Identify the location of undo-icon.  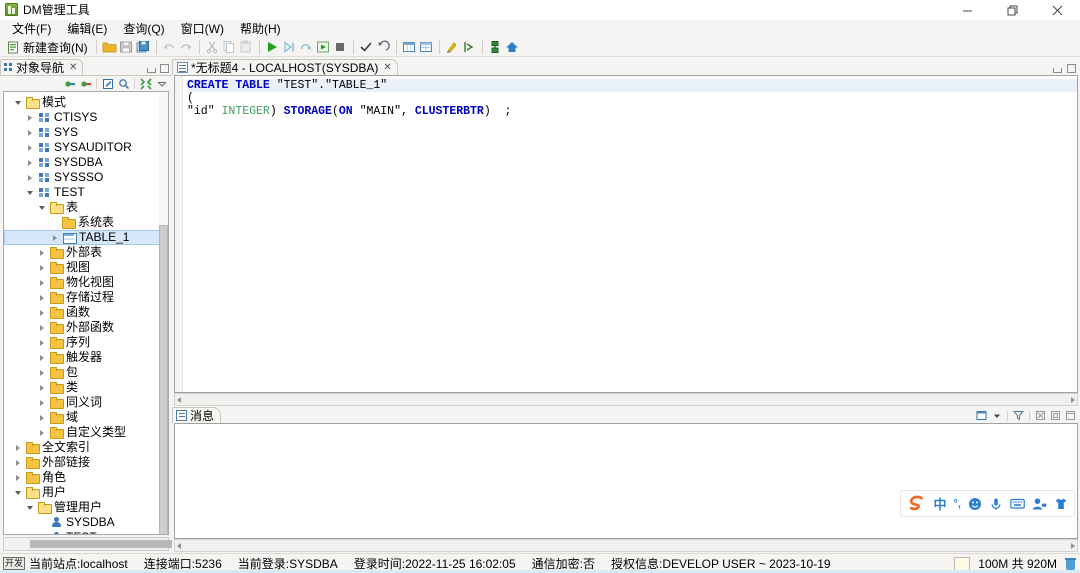
(169, 47).